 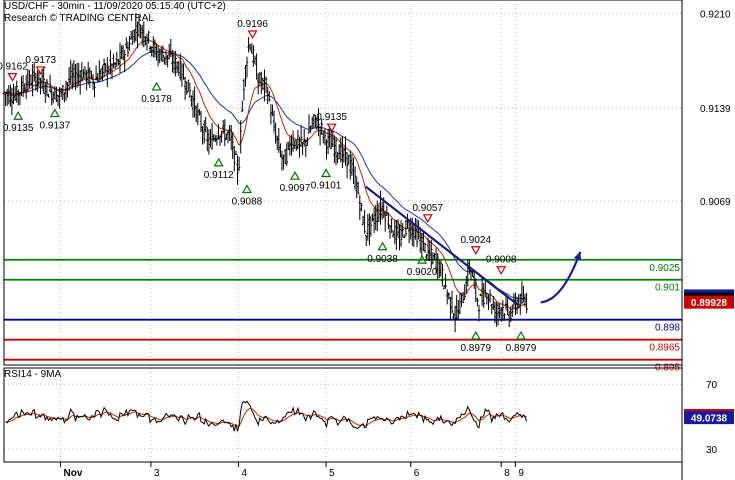 What do you see at coordinates (667, 328) in the screenshot?
I see `level-label: 0.898` at bounding box center [667, 328].